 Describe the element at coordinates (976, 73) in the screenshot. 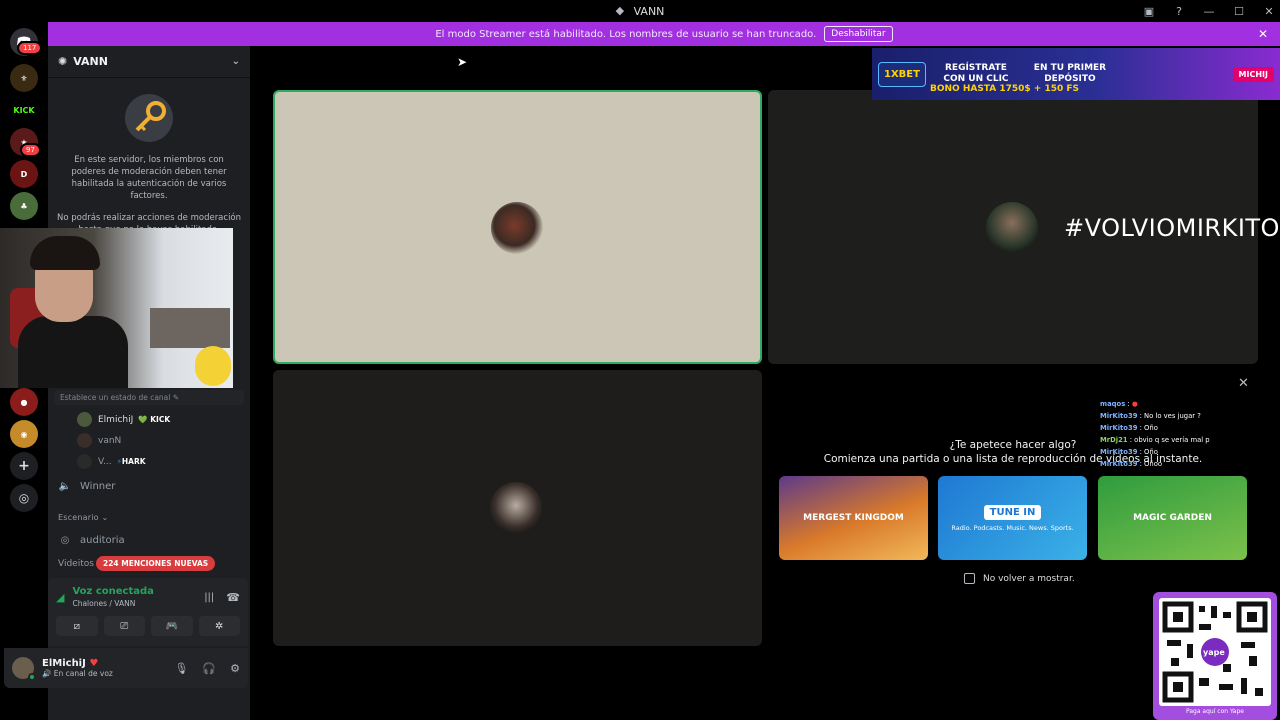

I see `sponsor-text: REGÍSTRATE CON UN CLIC` at that location.